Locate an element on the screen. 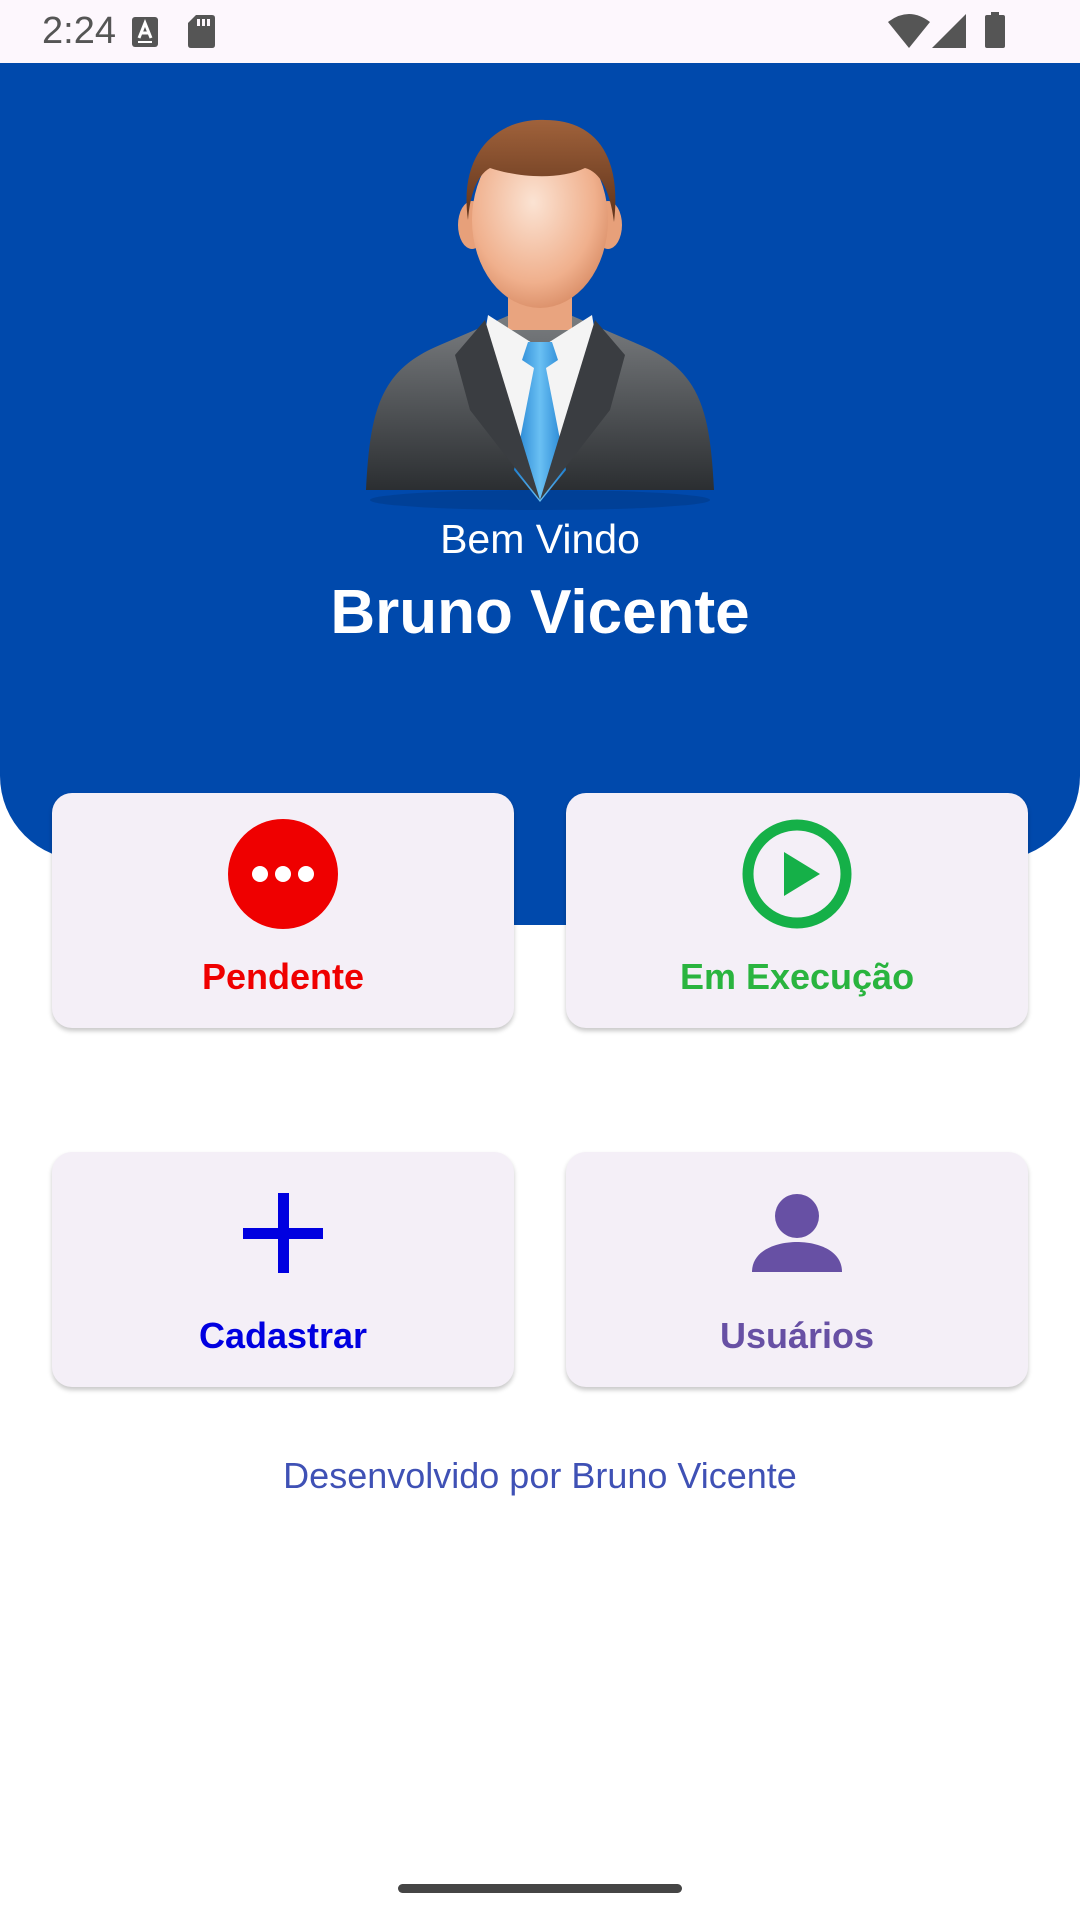 The image size is (1080, 1920). battery-icon is located at coordinates (995, 30).